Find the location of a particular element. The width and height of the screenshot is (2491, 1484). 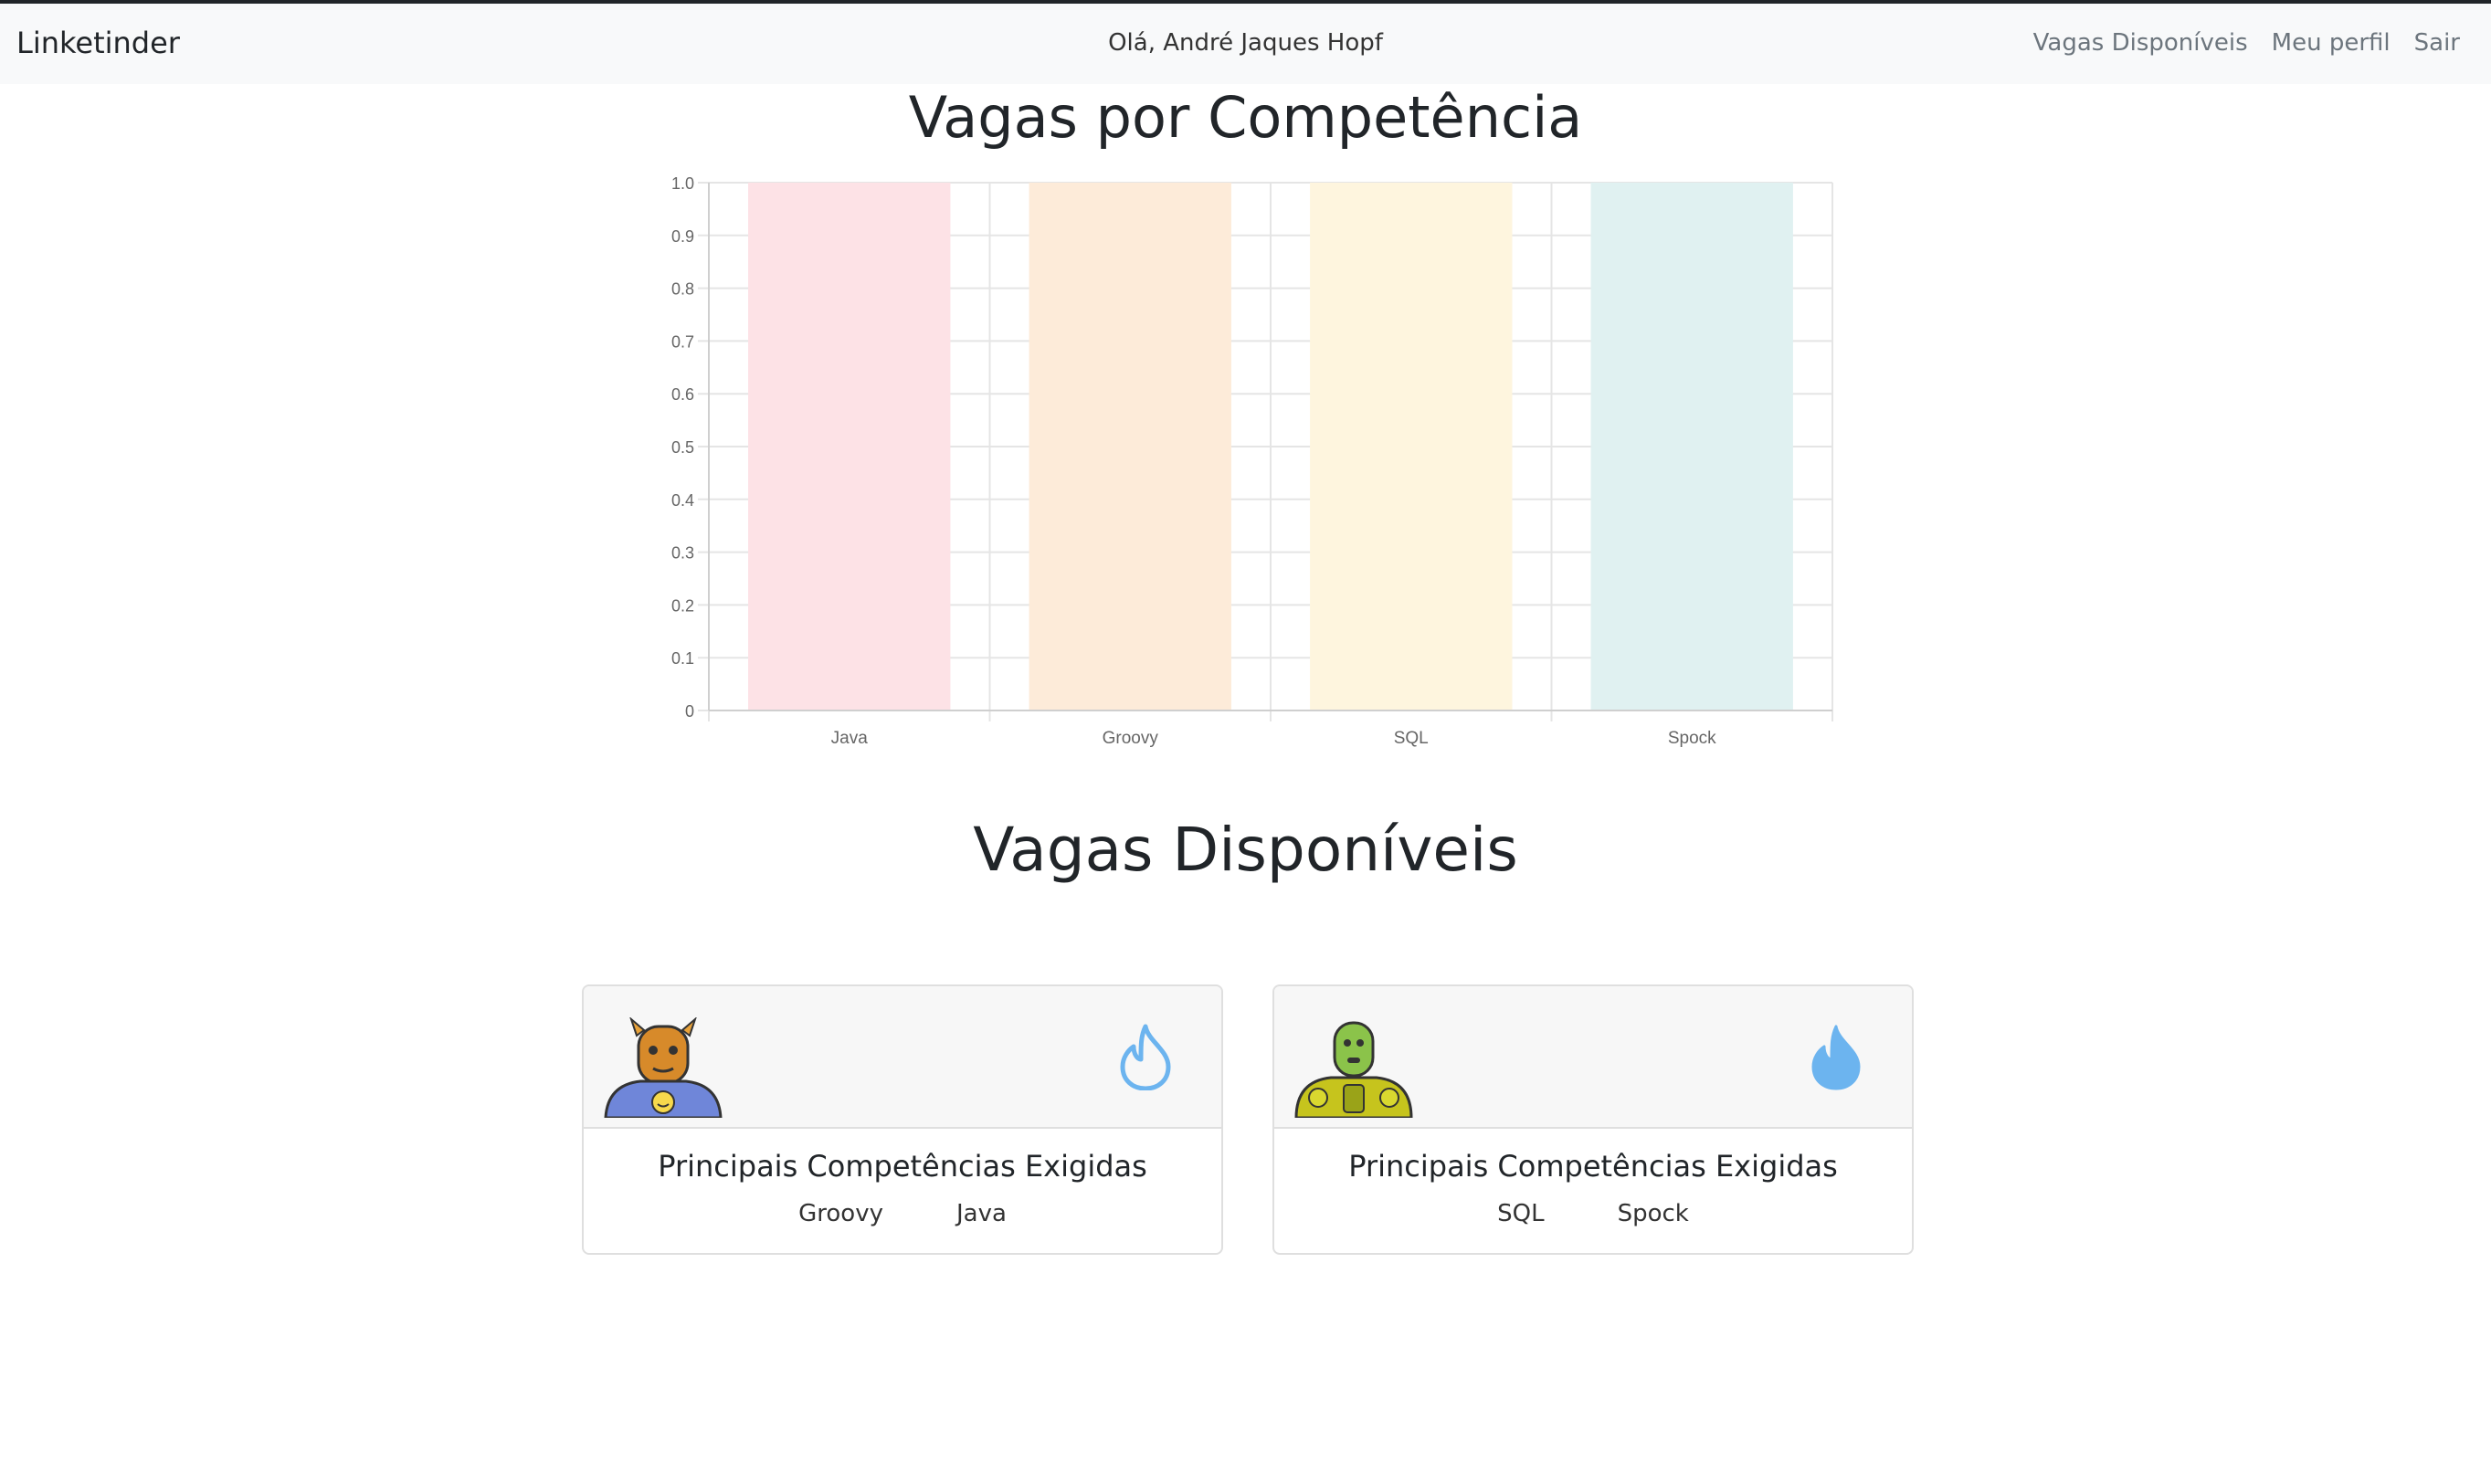

nav-link-vagas: Vagas Disponíveis is located at coordinates (2140, 43).